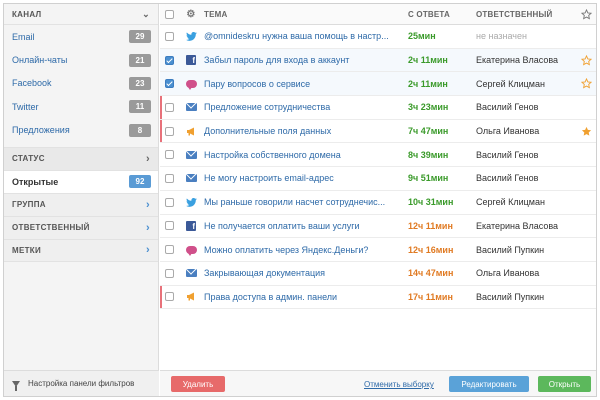  I want to click on time-since-reply: 2ч 11мин, so click(428, 83).